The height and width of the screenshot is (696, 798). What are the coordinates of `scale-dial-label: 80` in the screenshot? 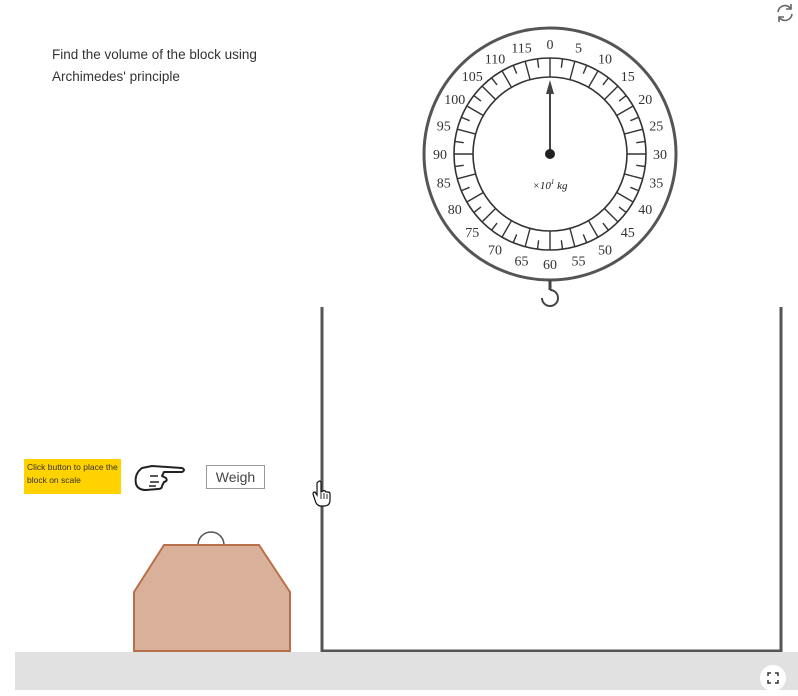 It's located at (455, 210).